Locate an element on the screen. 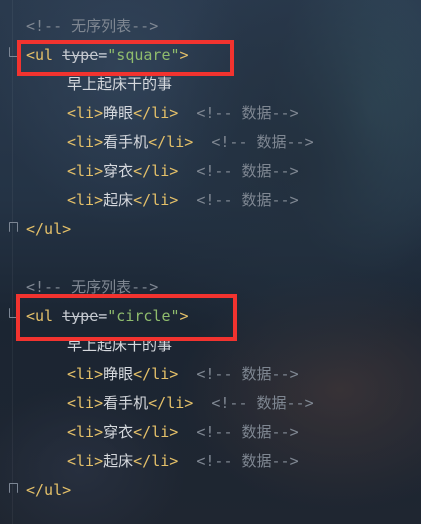  attribute-value: "circle" is located at coordinates (143, 316).